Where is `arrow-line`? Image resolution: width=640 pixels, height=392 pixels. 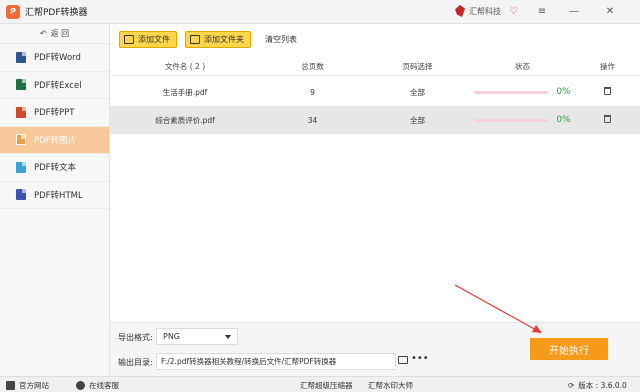 arrow-line is located at coordinates (496, 308).